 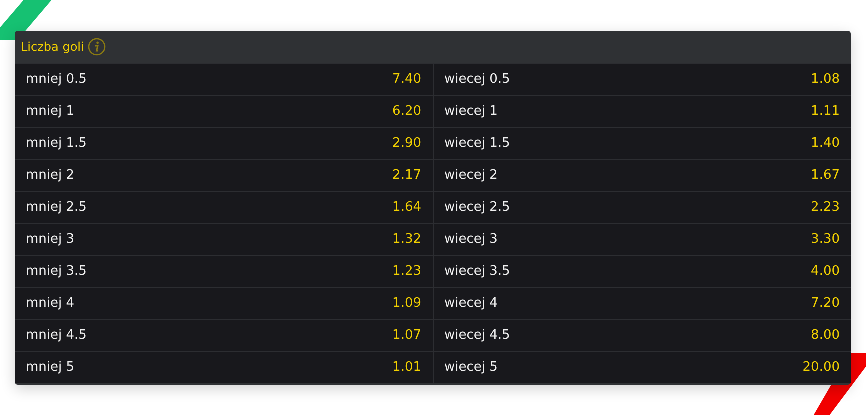 What do you see at coordinates (52, 47) in the screenshot?
I see `market-title: Liczba goli` at bounding box center [52, 47].